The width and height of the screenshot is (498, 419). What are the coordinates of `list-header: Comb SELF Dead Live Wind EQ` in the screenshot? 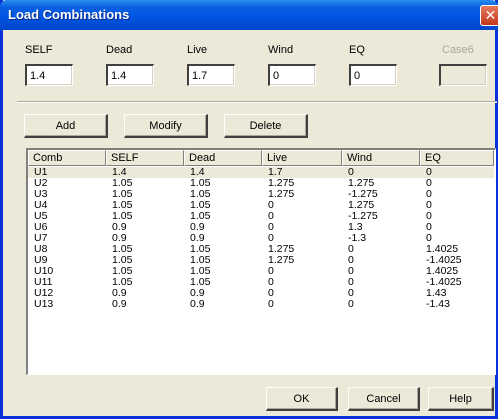 It's located at (261, 158).